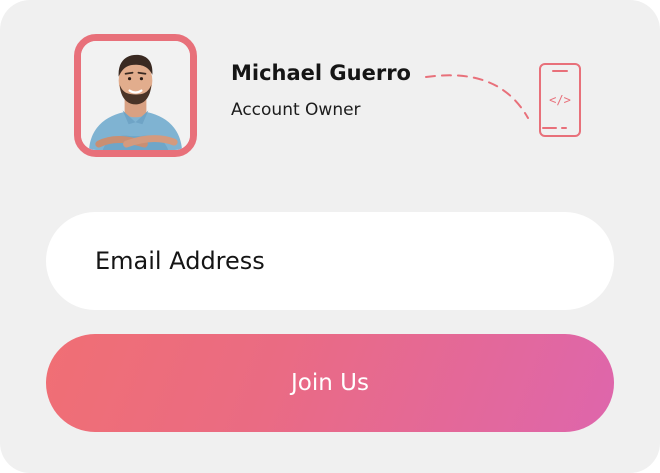 This screenshot has width=660, height=473. I want to click on dashed-connector, so click(477, 96).